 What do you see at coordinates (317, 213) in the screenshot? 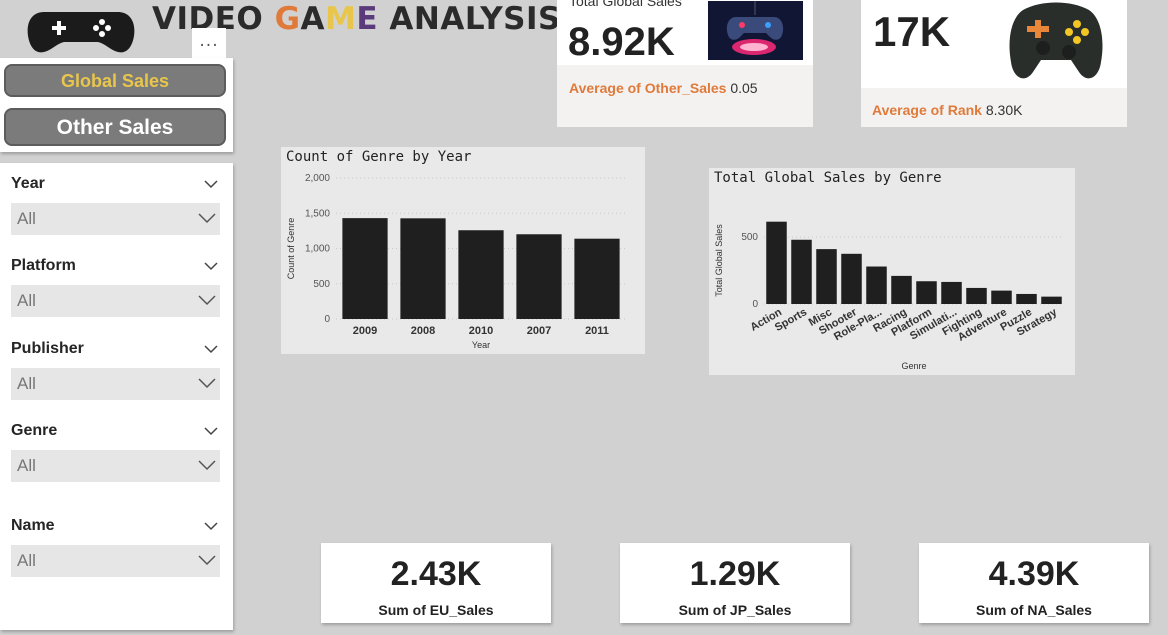
I see `y-tick-label: 1,500` at bounding box center [317, 213].